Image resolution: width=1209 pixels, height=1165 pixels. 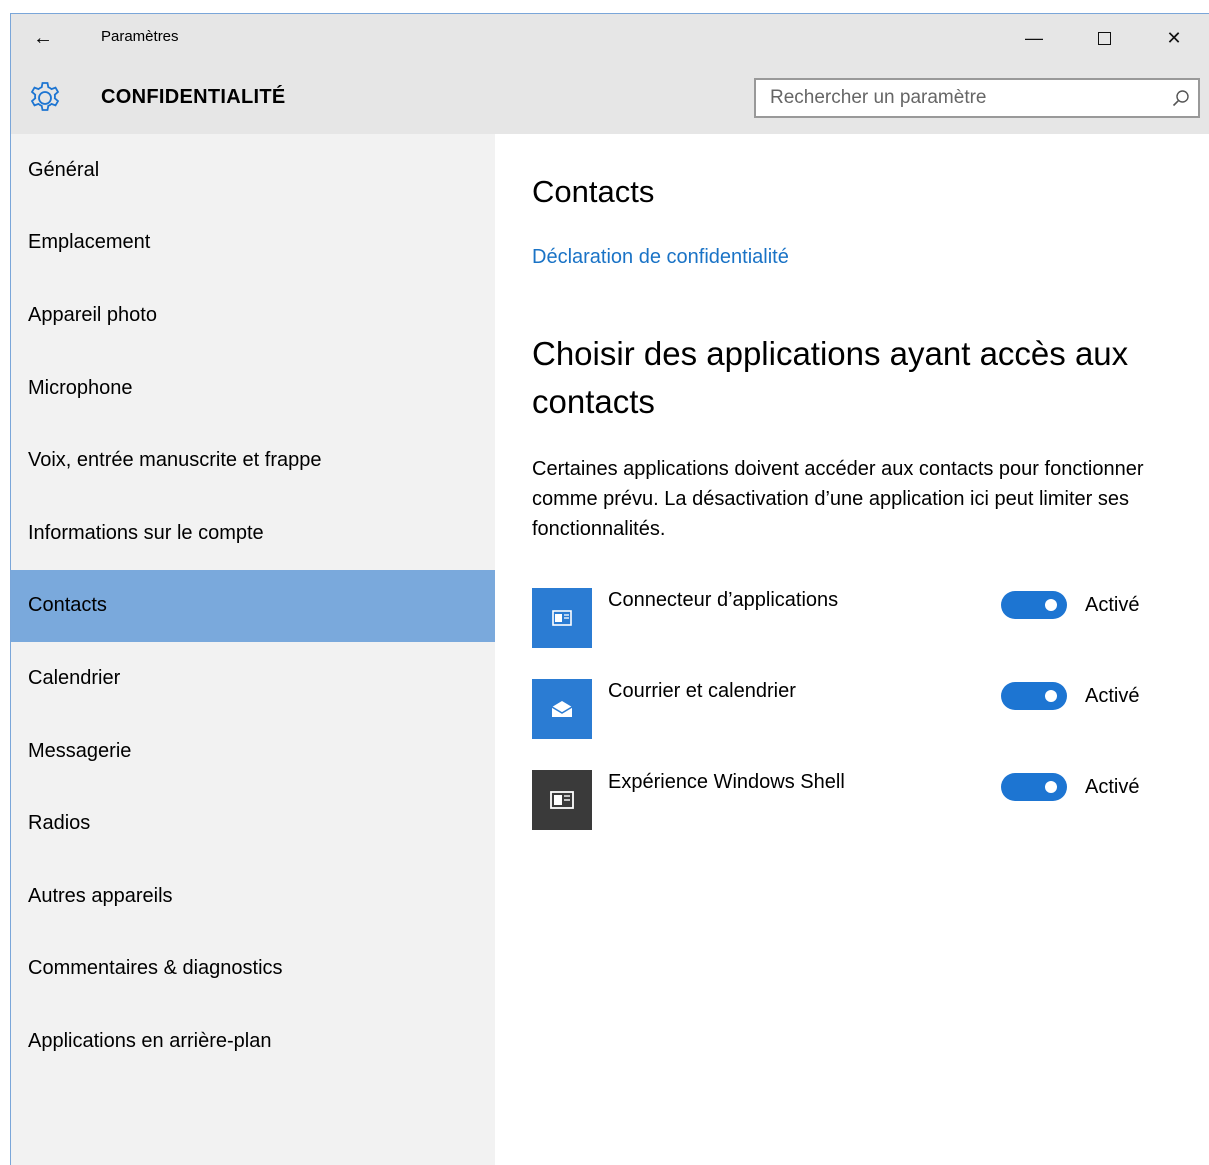 I want to click on sidebar-item-label: Autres appareils, so click(x=100, y=895).